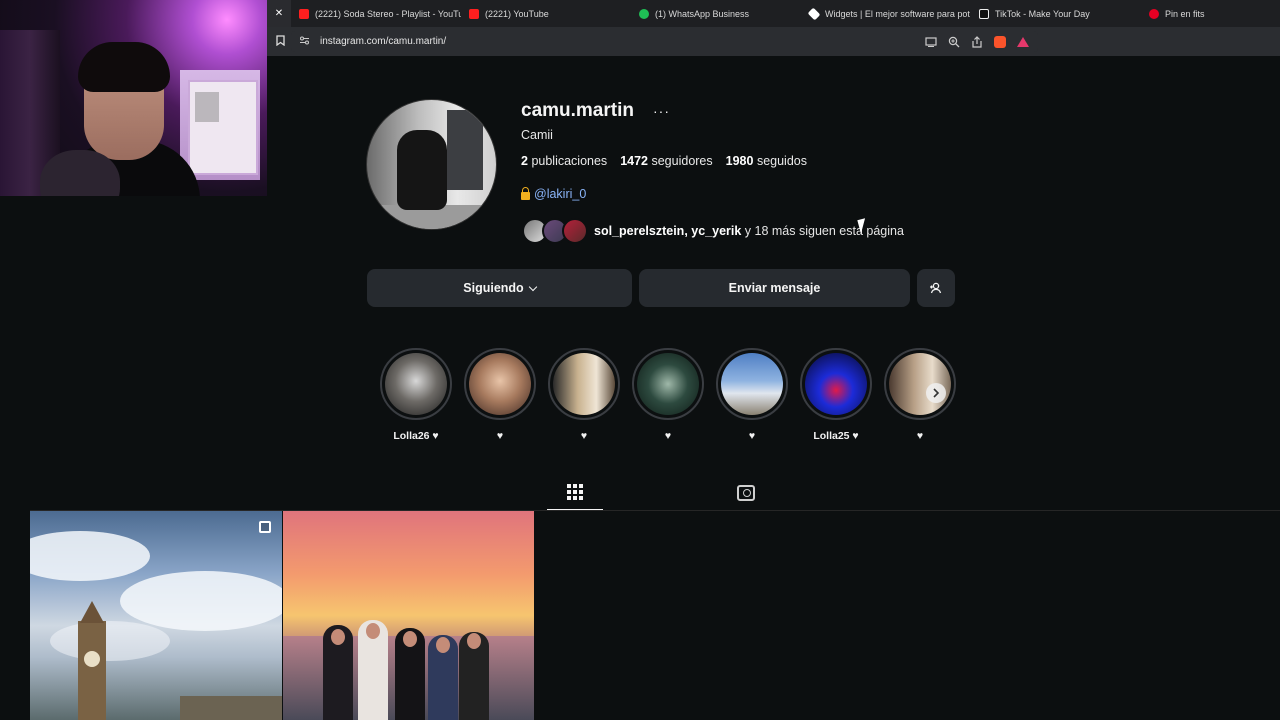 The image size is (1280, 720). What do you see at coordinates (525, 193) in the screenshot?
I see `lock-icon` at bounding box center [525, 193].